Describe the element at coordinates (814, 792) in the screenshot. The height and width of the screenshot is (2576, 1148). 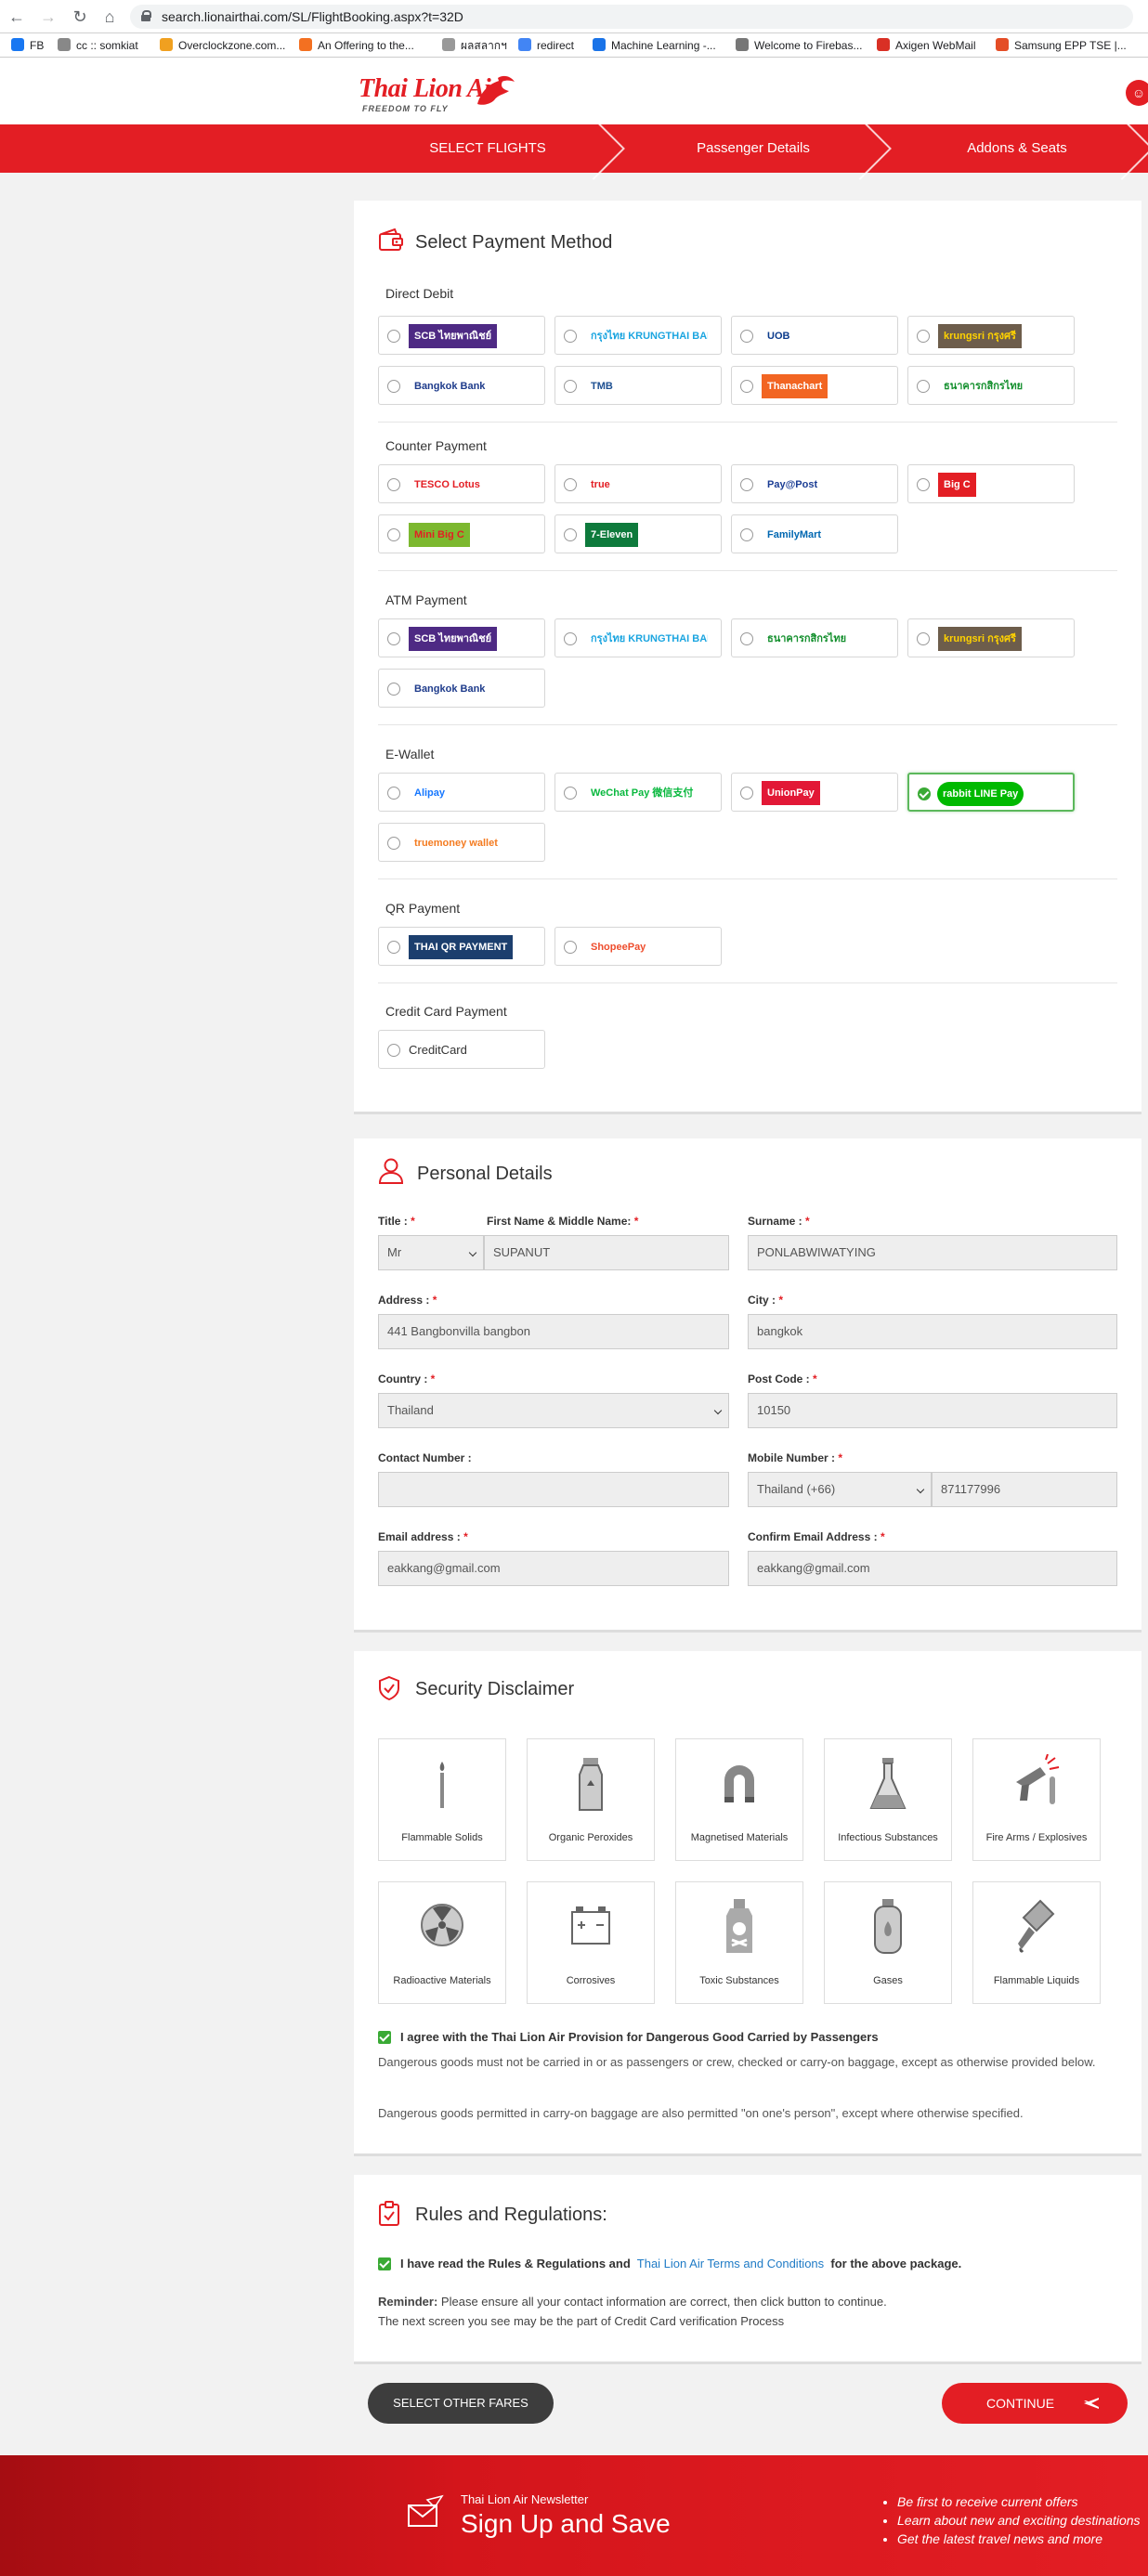
I see `payment-option: UnionPay` at that location.